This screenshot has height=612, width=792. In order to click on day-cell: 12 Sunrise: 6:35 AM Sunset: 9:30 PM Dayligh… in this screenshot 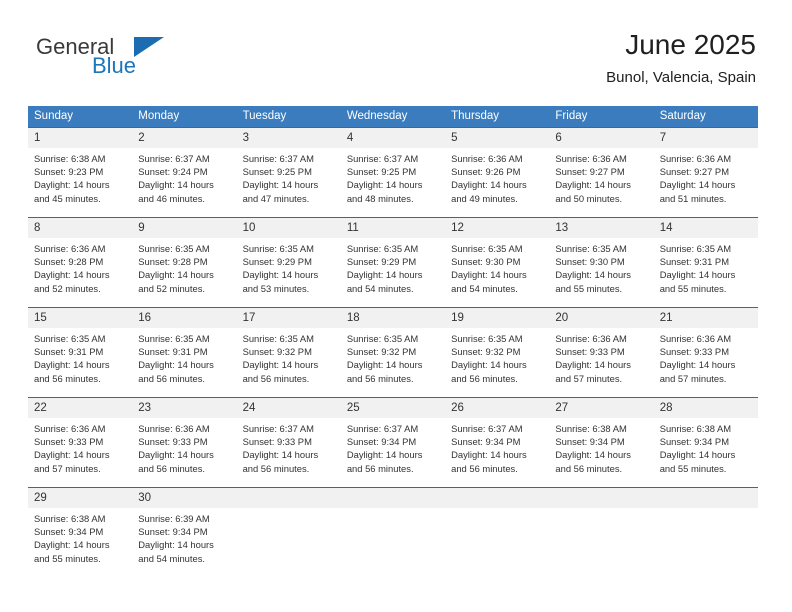, I will do `click(497, 262)`.